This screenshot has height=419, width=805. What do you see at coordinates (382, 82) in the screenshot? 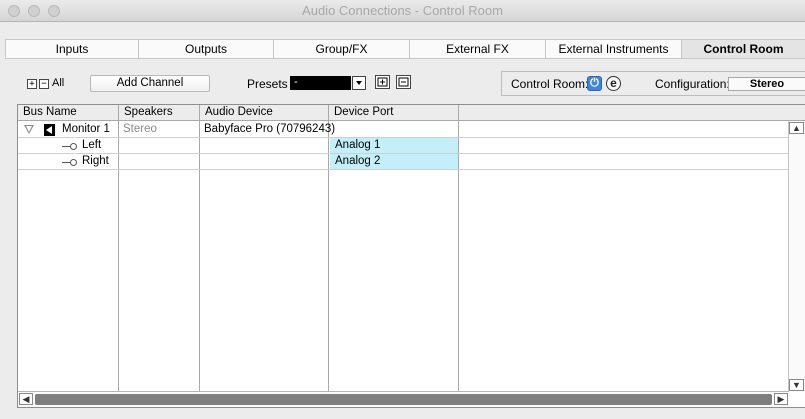
I see `store-preset-icon` at bounding box center [382, 82].